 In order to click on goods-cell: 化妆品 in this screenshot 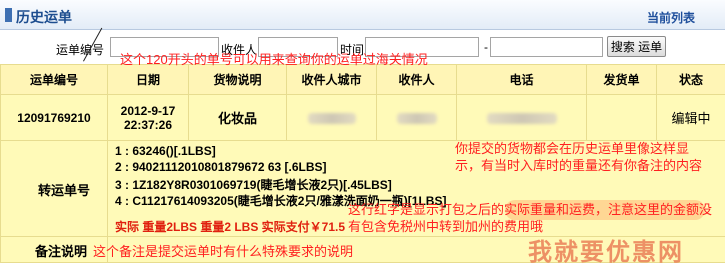, I will do `click(237, 117)`.